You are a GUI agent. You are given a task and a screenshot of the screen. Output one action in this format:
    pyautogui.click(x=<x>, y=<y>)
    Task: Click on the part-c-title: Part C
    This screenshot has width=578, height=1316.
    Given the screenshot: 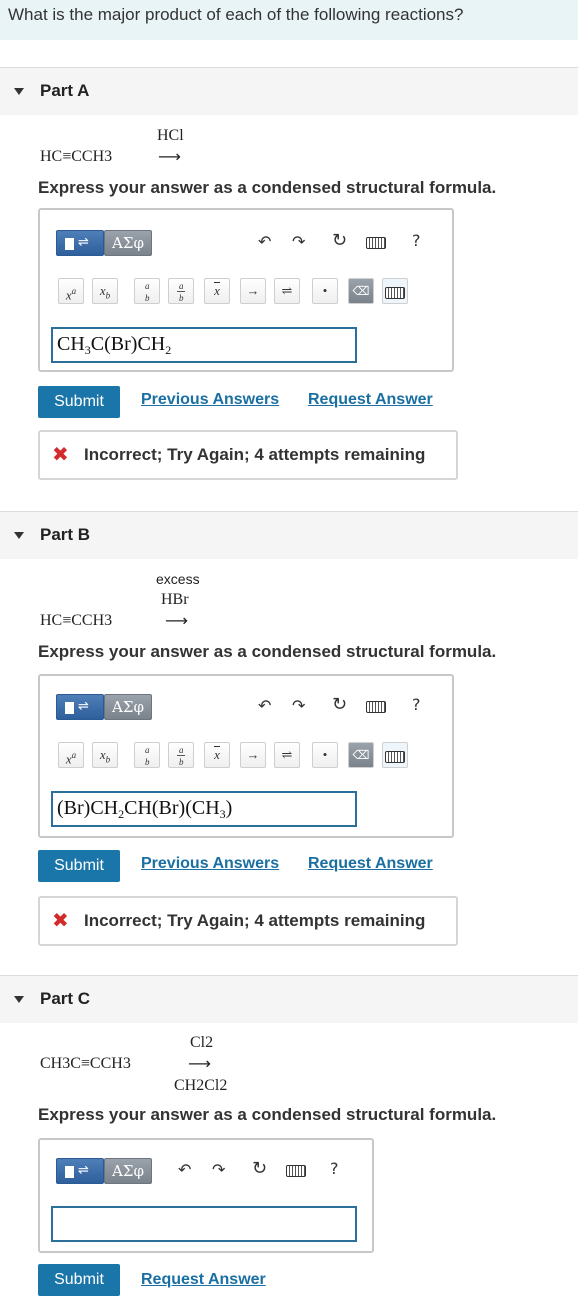 What is the action you would take?
    pyautogui.click(x=65, y=998)
    